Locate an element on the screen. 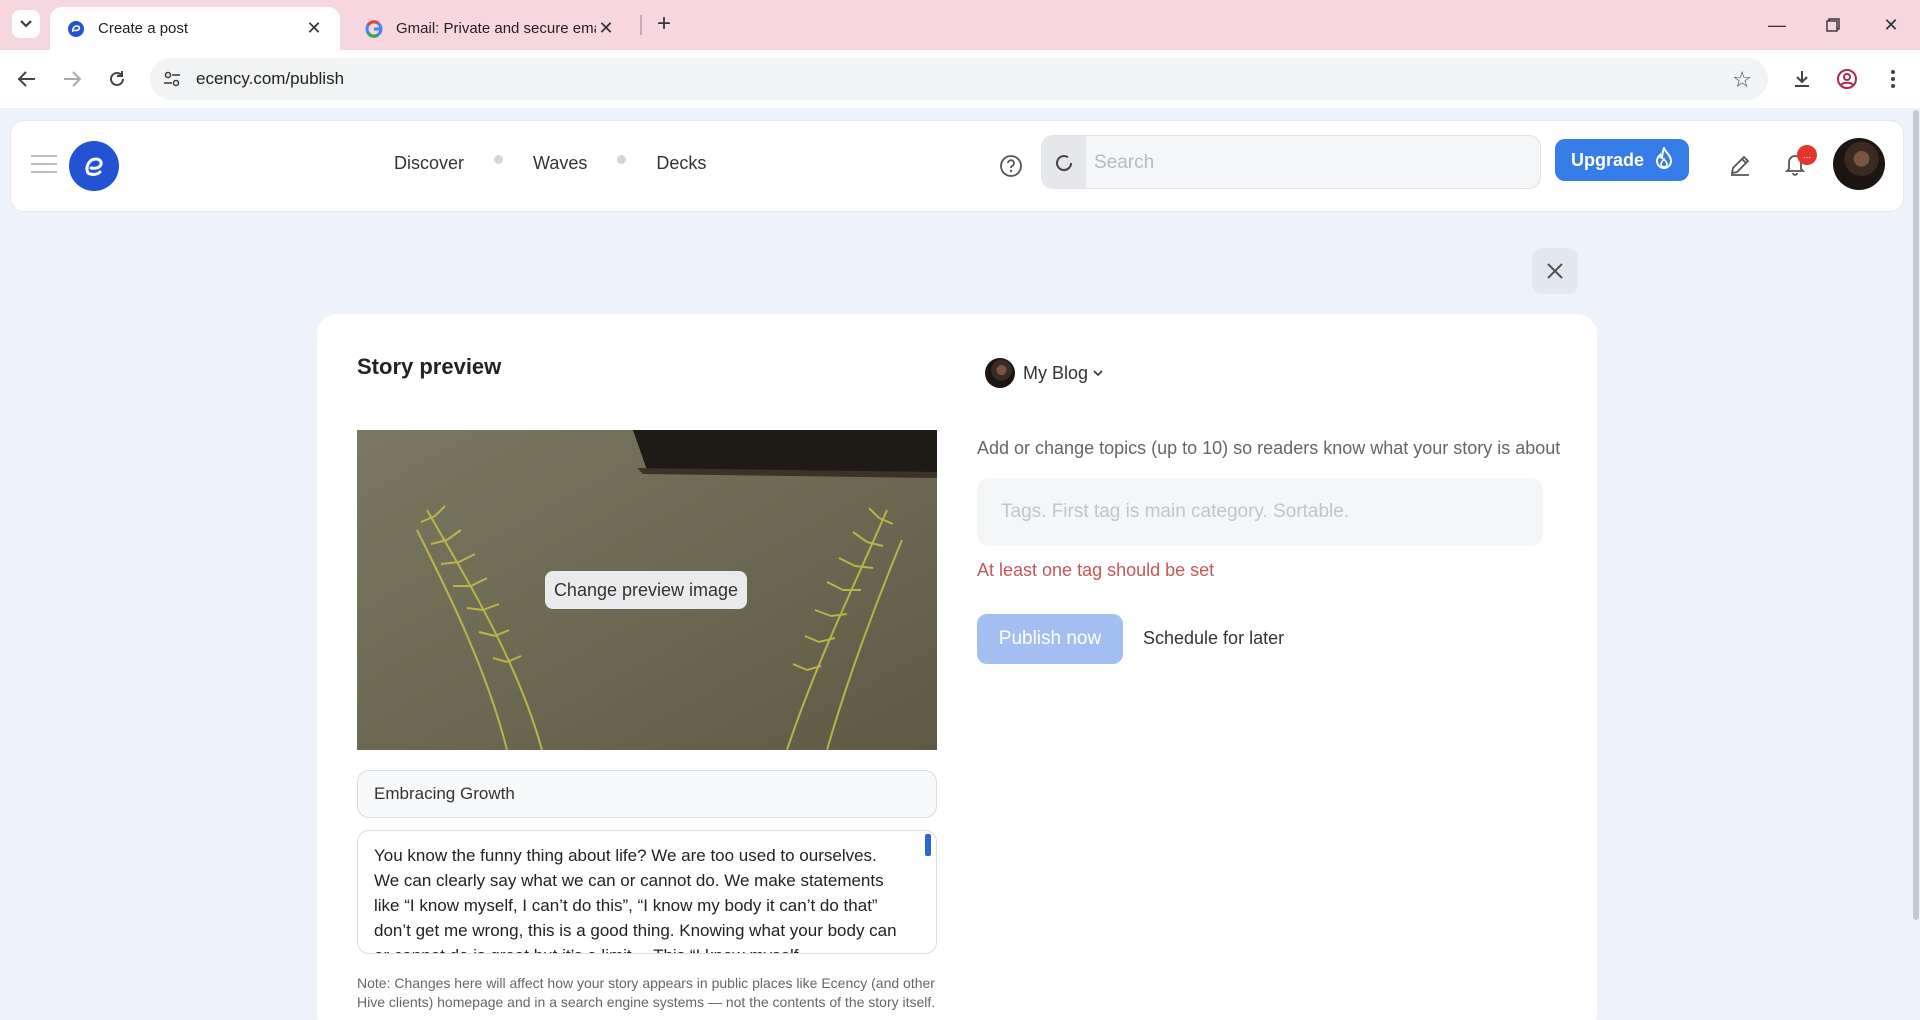  site-settings-icon is located at coordinates (172, 79).